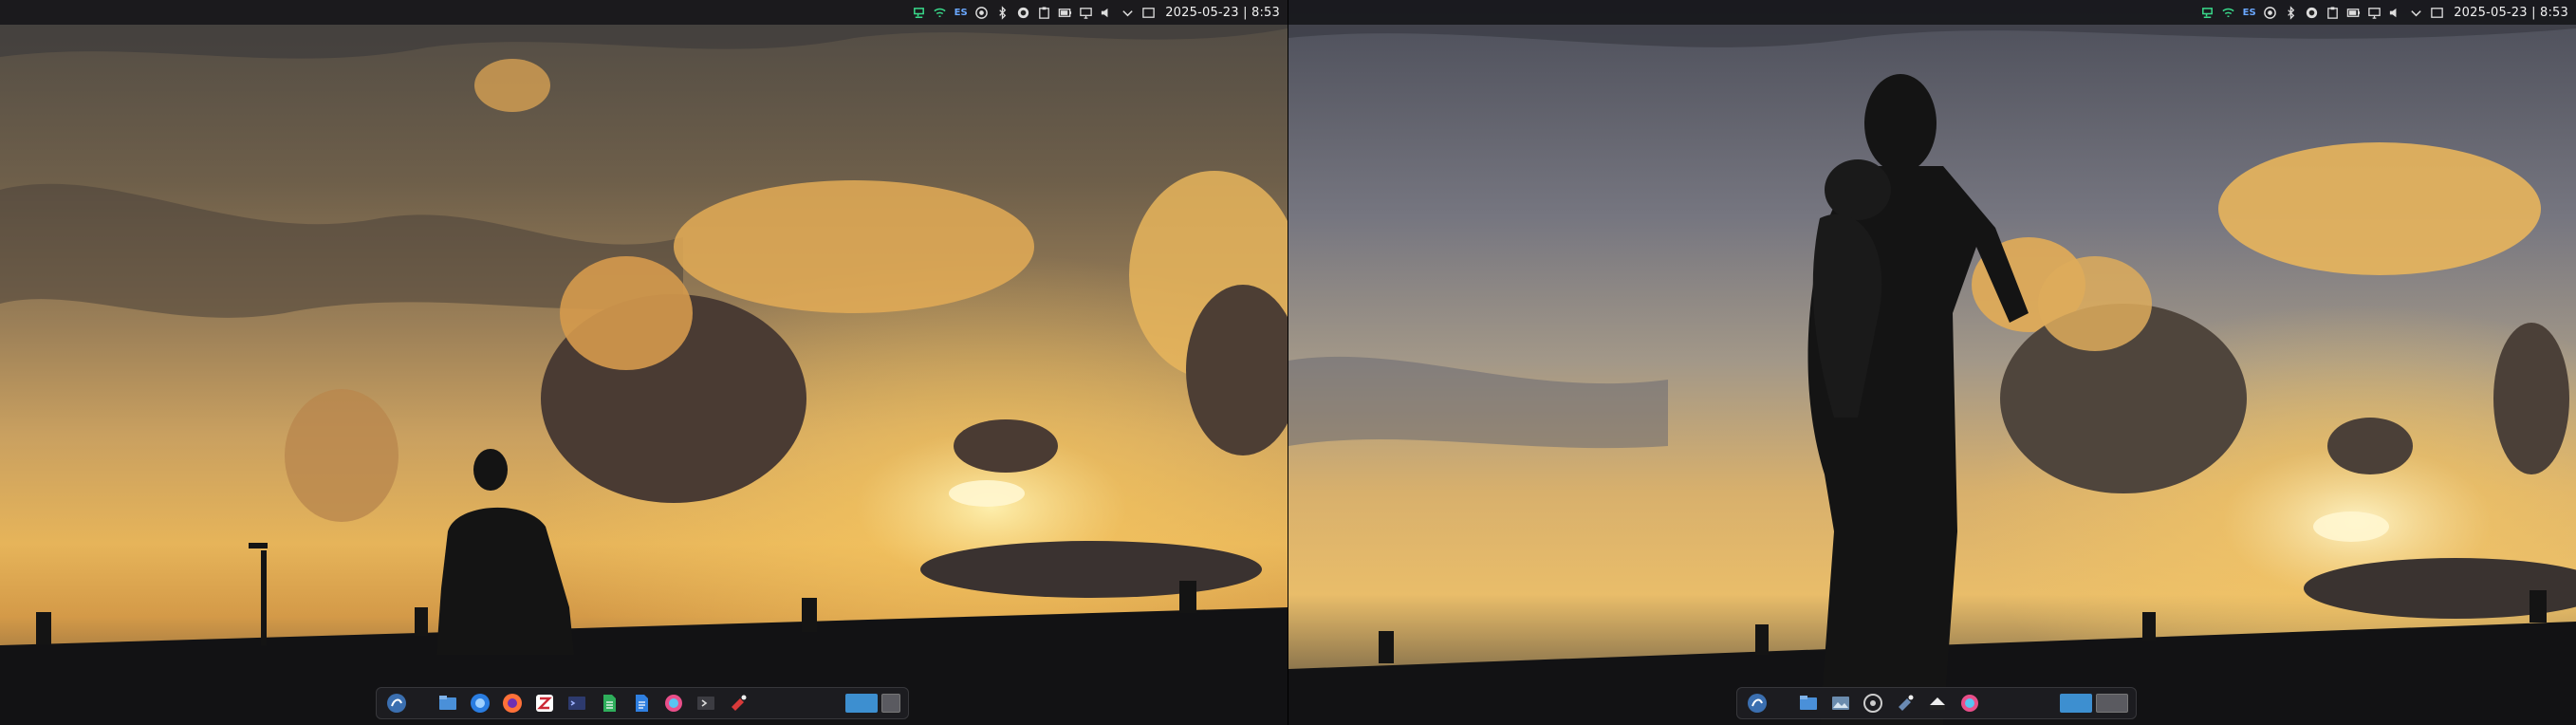 This screenshot has width=2576, height=725. What do you see at coordinates (644, 12) in the screenshot?
I see `top-panel-left: ES 2025-05-23 | 8:53` at bounding box center [644, 12].